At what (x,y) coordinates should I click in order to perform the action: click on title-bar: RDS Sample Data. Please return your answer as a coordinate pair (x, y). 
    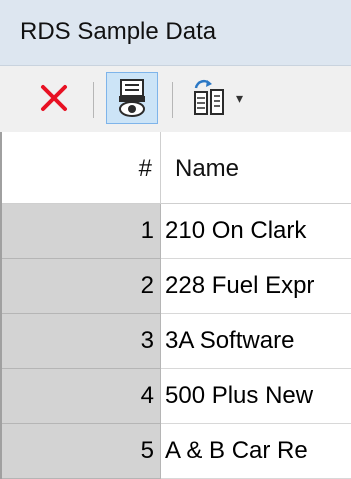
    Looking at the image, I should click on (175, 33).